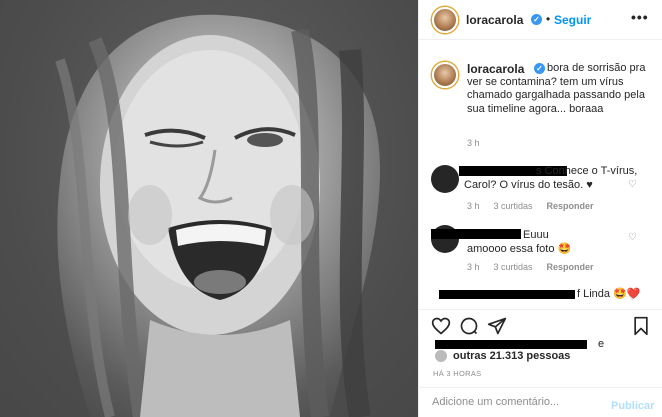  I want to click on likes-count: outras 21.313 pessoas, so click(511, 356).